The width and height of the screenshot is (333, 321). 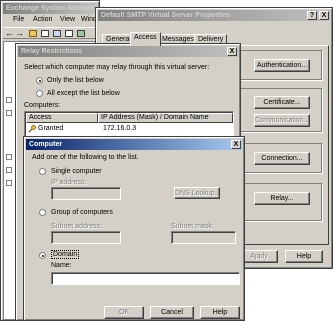 I want to click on smtp-title: Default SMTP Virtual Server Properties, so click(x=165, y=15).